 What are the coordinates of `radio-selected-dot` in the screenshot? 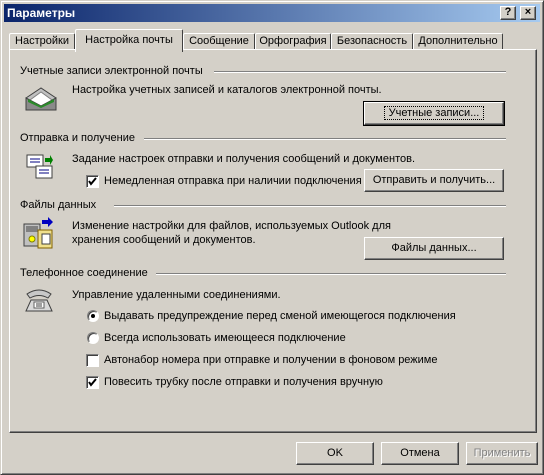 It's located at (93, 316).